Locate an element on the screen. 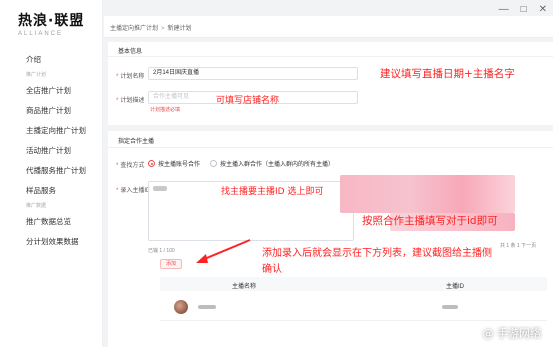 Image resolution: width=553 pixels, height=347 pixels. plan-desc-hint: 计划描述必填 is located at coordinates (165, 110).